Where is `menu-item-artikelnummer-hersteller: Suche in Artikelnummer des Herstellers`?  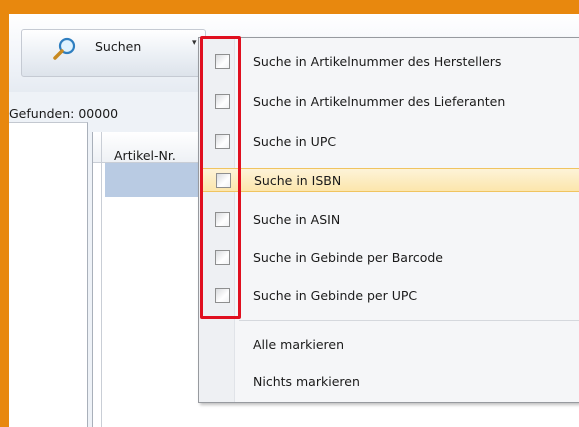
menu-item-artikelnummer-hersteller: Suche in Artikelnummer des Herstellers is located at coordinates (390, 62).